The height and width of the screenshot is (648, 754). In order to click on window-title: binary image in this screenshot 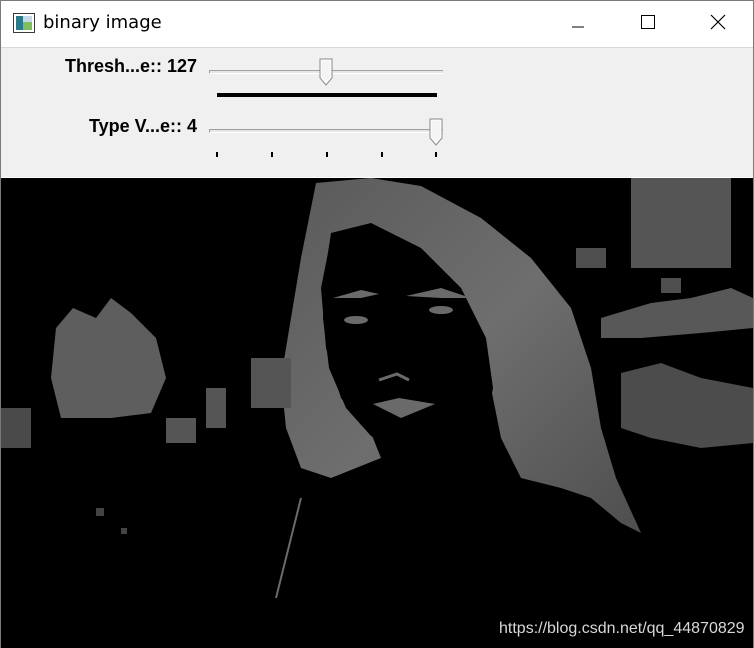, I will do `click(102, 22)`.